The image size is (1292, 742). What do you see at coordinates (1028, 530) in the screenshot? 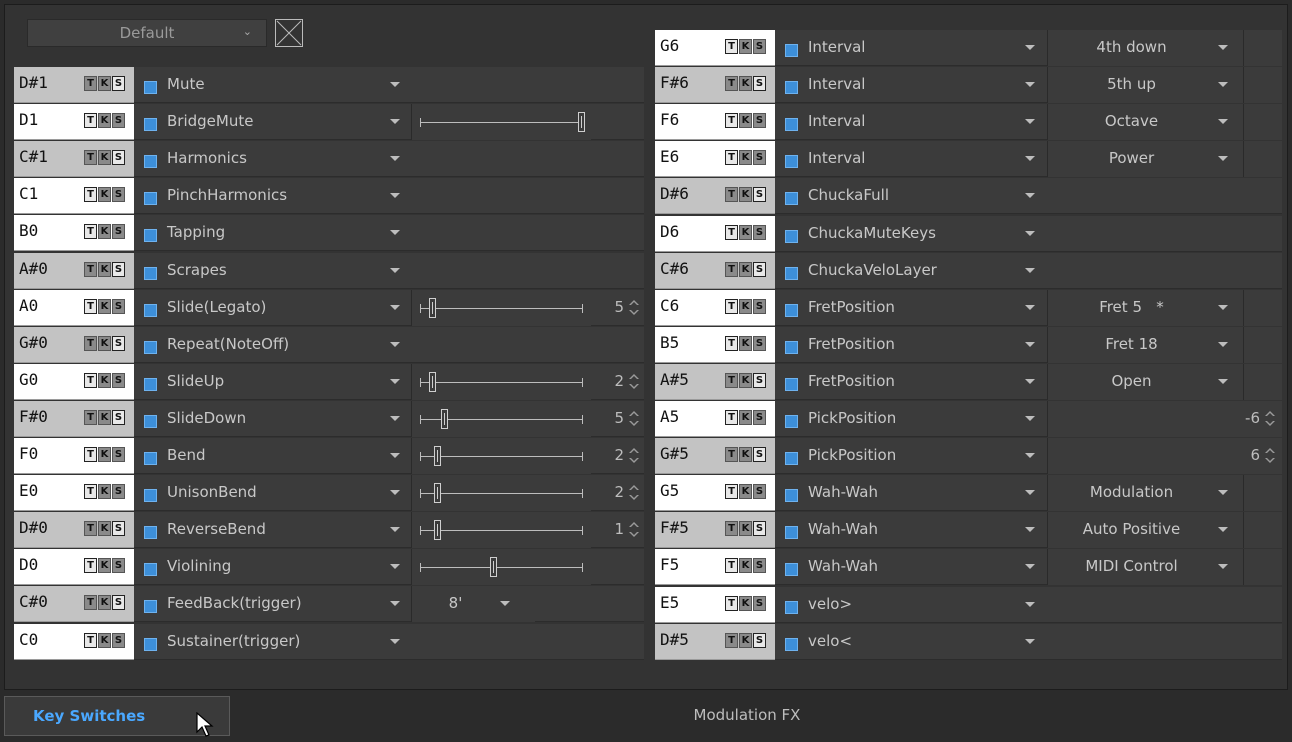
I see `articulation-selector: Wah-Wah Auto Positive` at bounding box center [1028, 530].